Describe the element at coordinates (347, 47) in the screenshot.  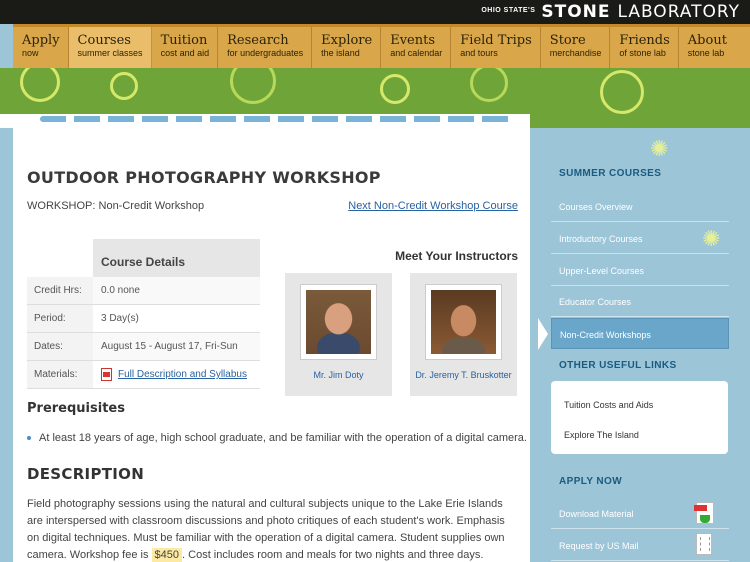
I see `nav-explore: Explore the island` at that location.